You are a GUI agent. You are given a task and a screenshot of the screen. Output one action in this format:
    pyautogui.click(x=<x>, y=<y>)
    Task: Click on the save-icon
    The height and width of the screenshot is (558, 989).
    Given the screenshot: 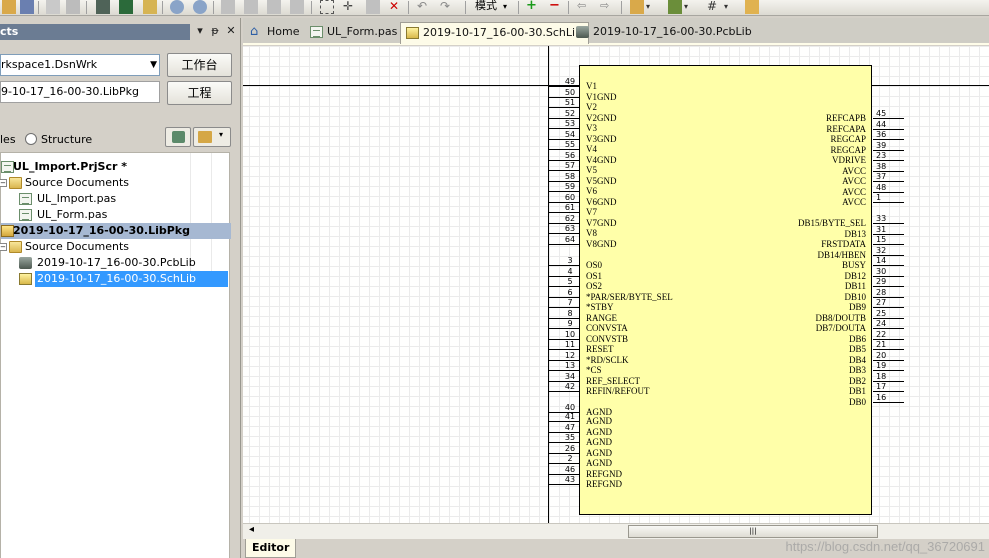 What is the action you would take?
    pyautogui.click(x=27, y=7)
    